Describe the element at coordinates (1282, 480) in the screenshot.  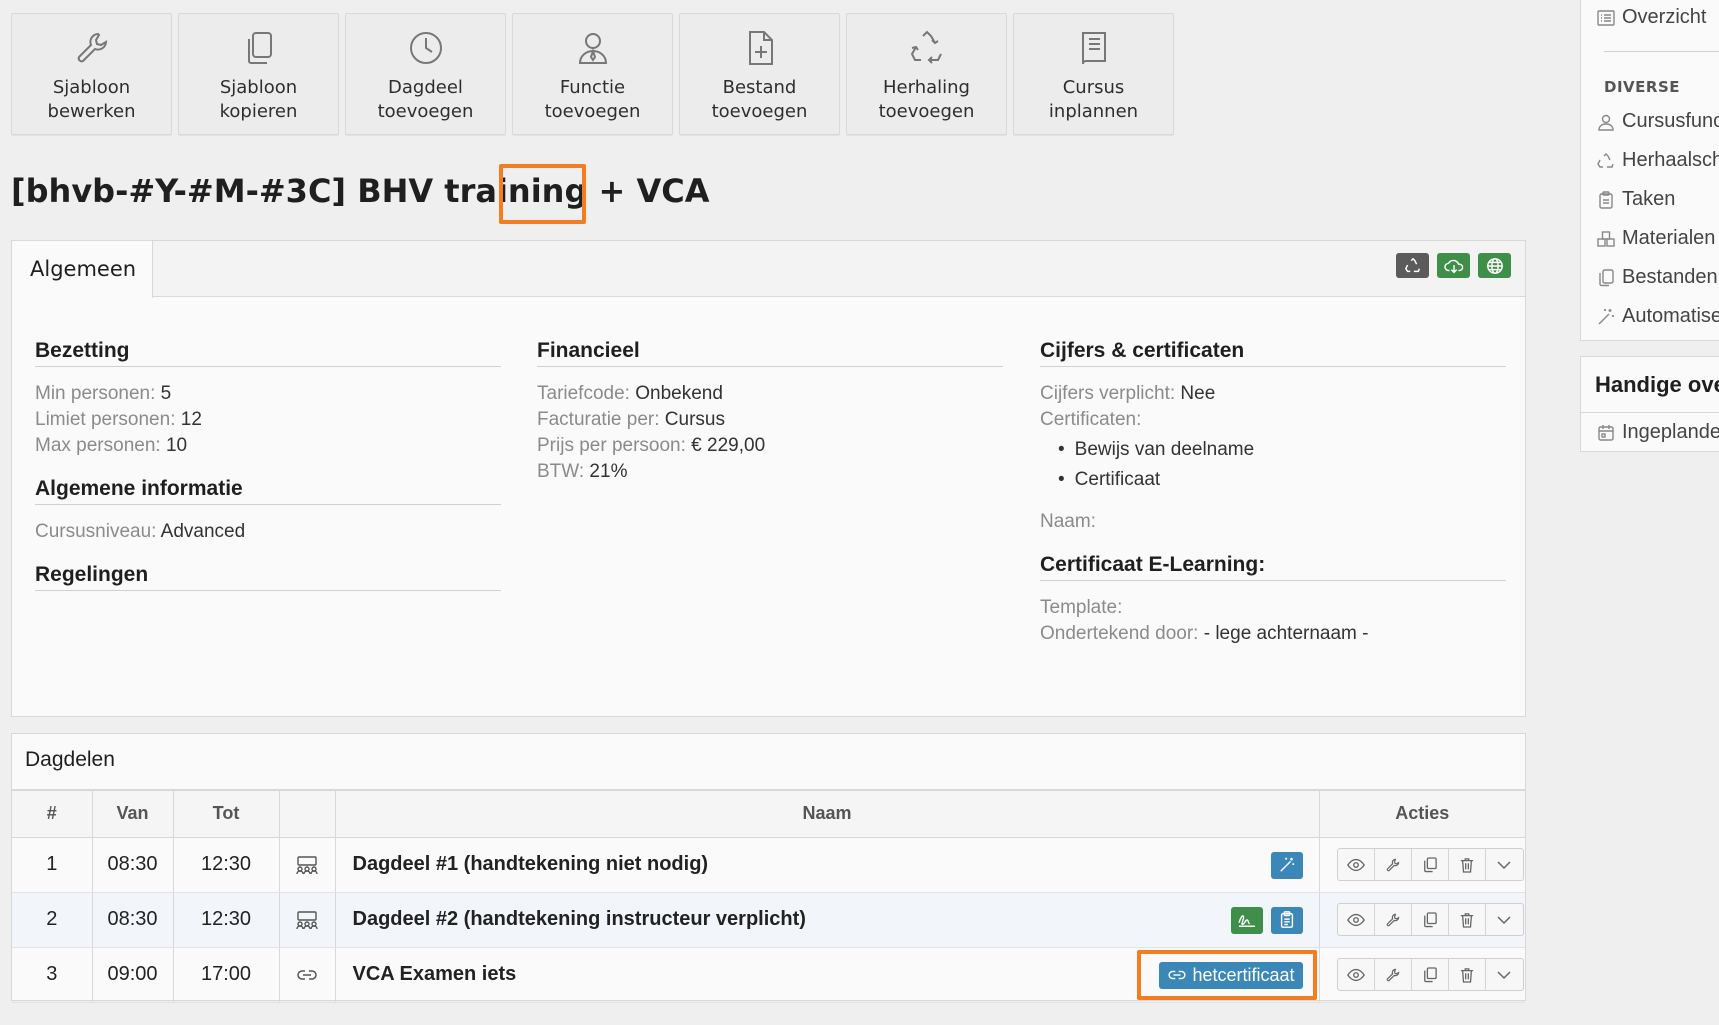
I see `list-item: Certificaat` at that location.